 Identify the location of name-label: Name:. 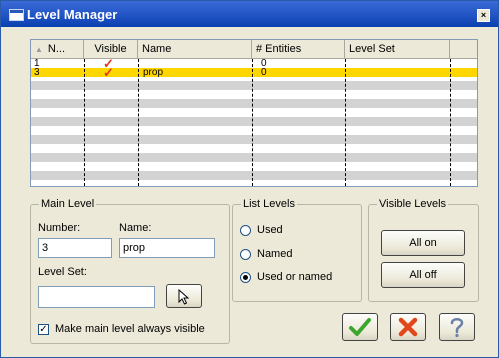
(135, 228).